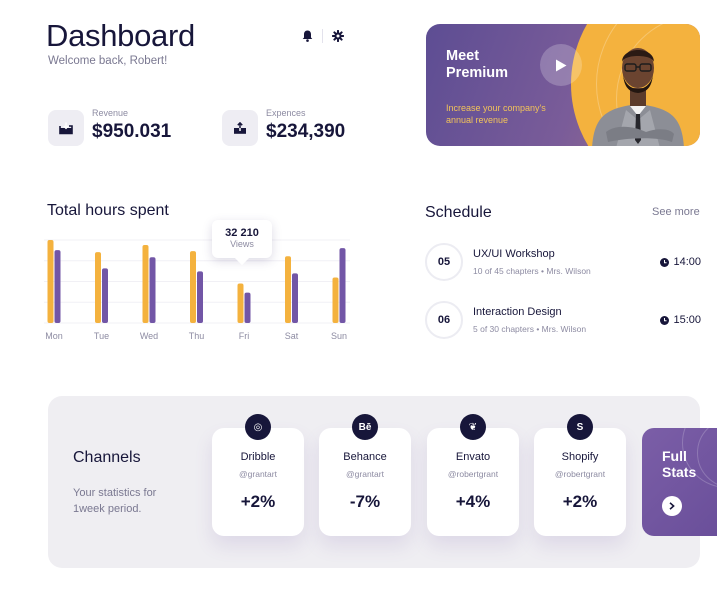 This screenshot has height=603, width=717. What do you see at coordinates (339, 336) in the screenshot?
I see `x-tick-label: Sun` at bounding box center [339, 336].